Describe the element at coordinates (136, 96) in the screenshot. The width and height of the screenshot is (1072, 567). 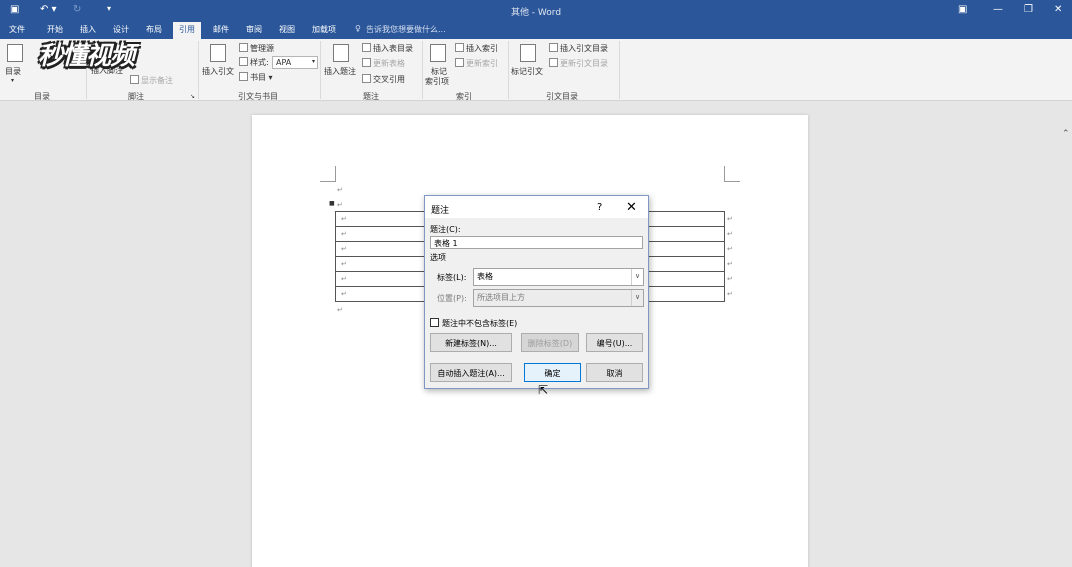
I see `group-label-footnote: 脚注` at that location.